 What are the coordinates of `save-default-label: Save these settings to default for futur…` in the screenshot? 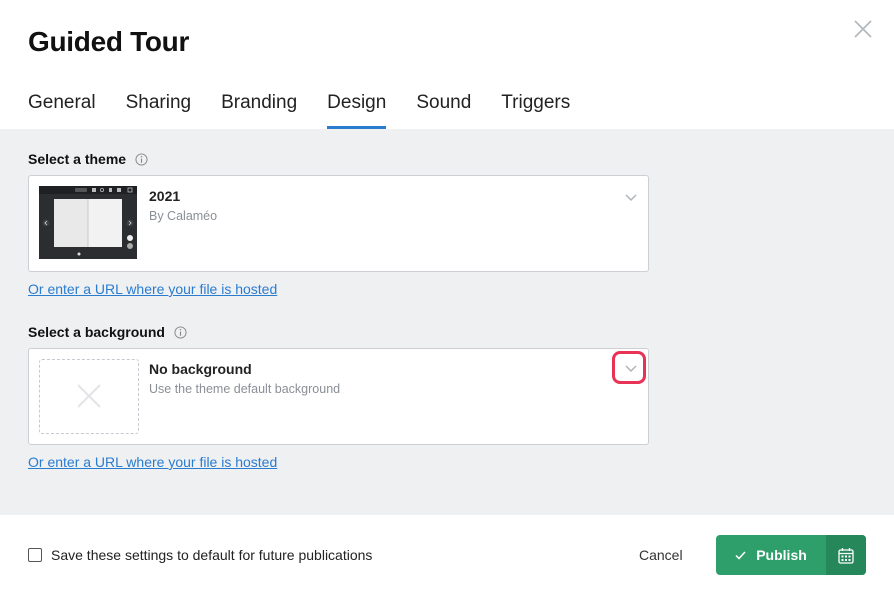 It's located at (211, 555).